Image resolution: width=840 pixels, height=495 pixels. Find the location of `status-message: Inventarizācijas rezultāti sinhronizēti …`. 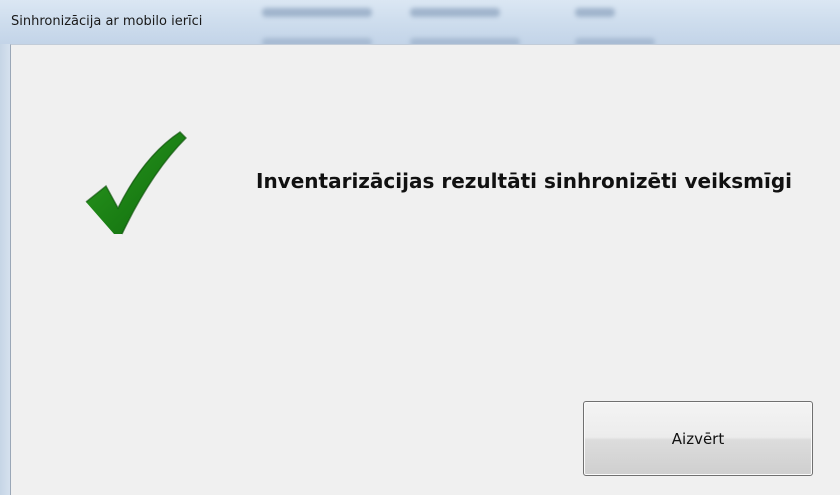

status-message: Inventarizācijas rezultāti sinhronizēti … is located at coordinates (524, 181).